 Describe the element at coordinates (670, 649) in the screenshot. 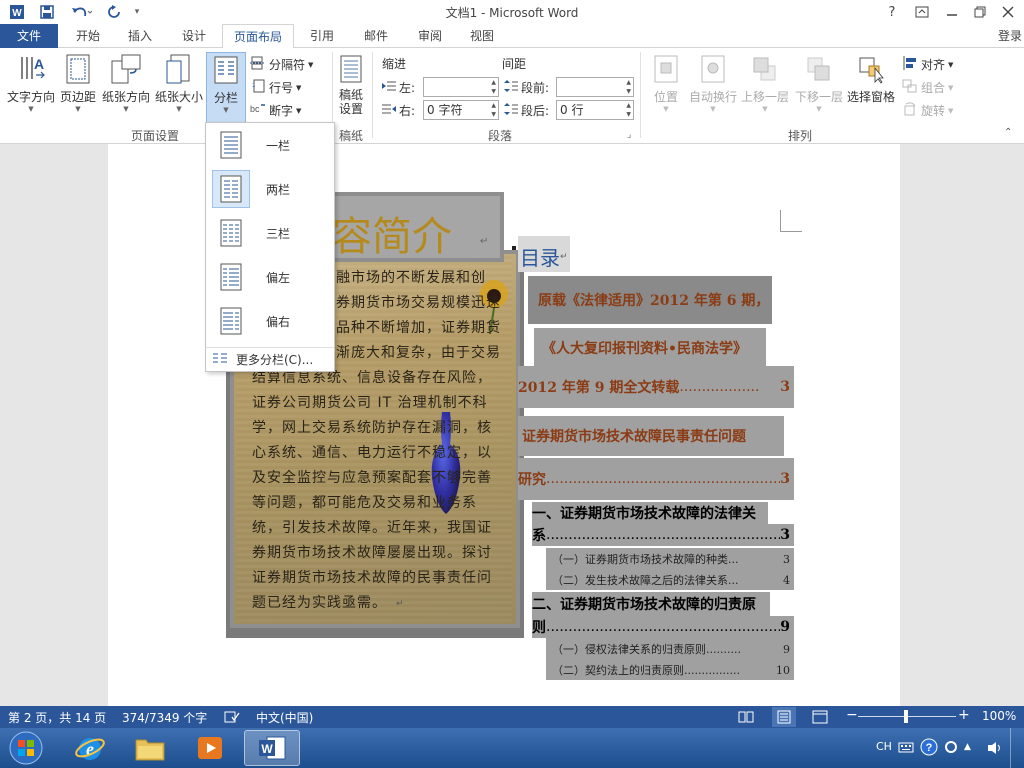

I see `toc-entry: （一）侵权法律关系的归责原则.......... 9` at that location.